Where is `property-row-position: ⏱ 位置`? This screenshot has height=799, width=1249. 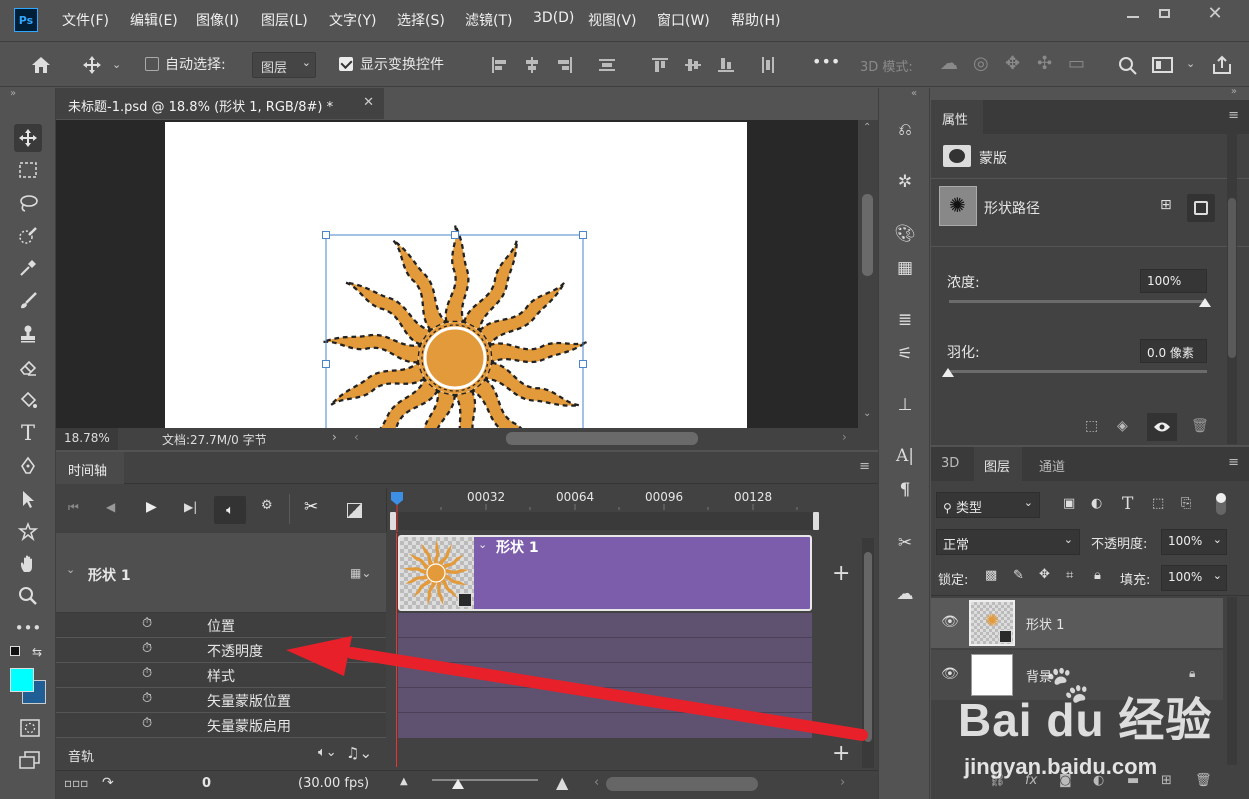 property-row-position: ⏱ 位置 is located at coordinates (221, 625).